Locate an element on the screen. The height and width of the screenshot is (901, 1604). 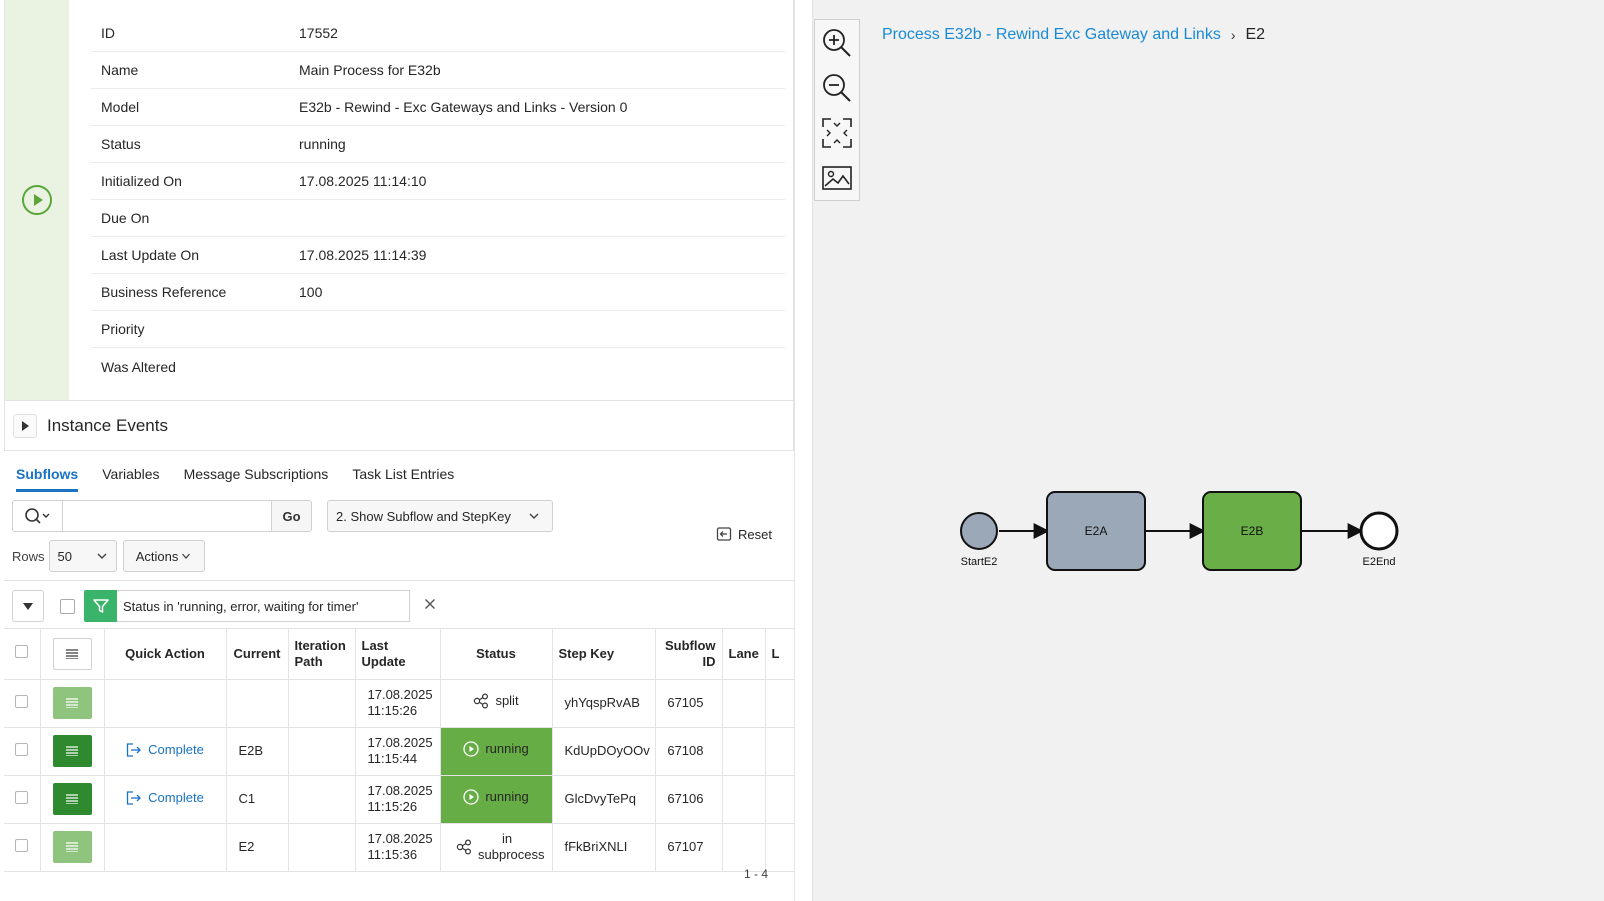
status-badge: running is located at coordinates (496, 749).